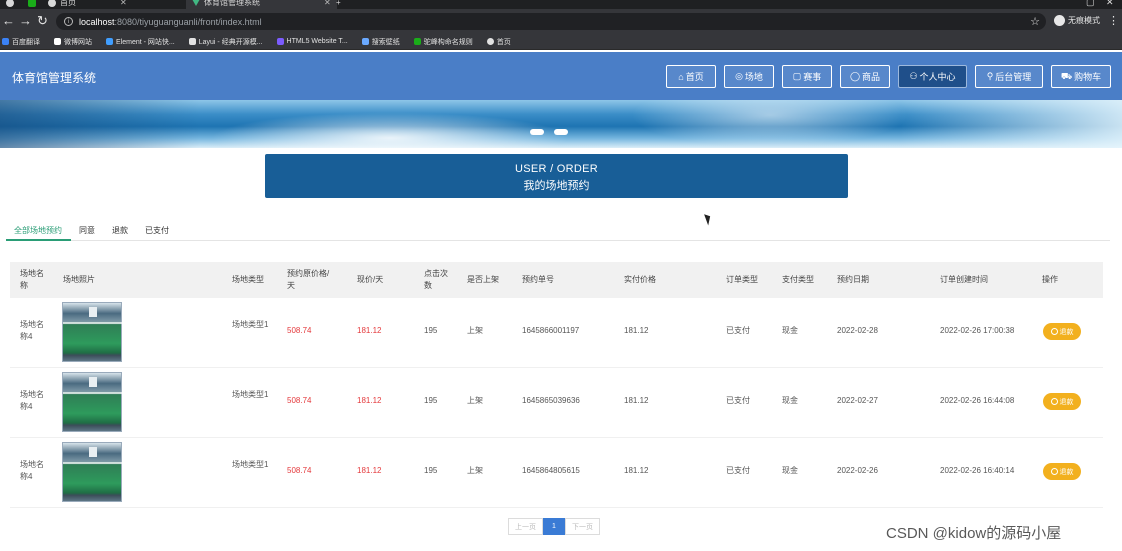 The width and height of the screenshot is (1122, 551). I want to click on cell-price: 181.12, so click(369, 470).